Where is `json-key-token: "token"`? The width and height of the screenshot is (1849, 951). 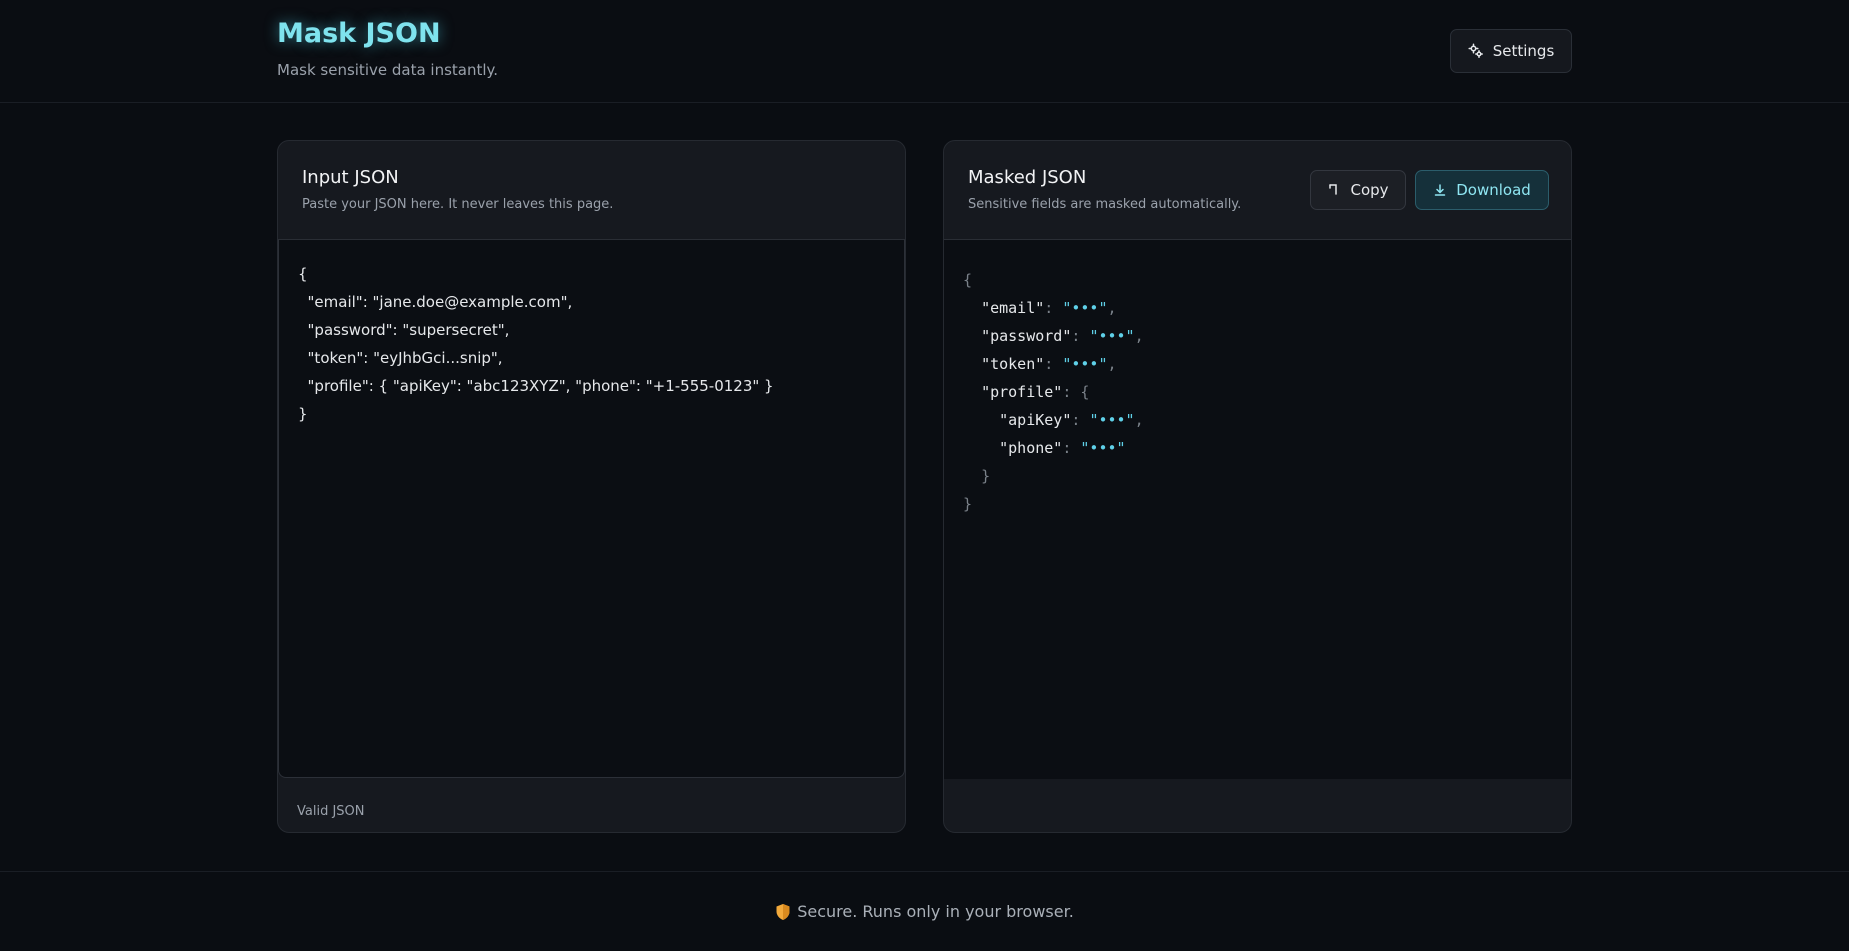 json-key-token: "token" is located at coordinates (1013, 364).